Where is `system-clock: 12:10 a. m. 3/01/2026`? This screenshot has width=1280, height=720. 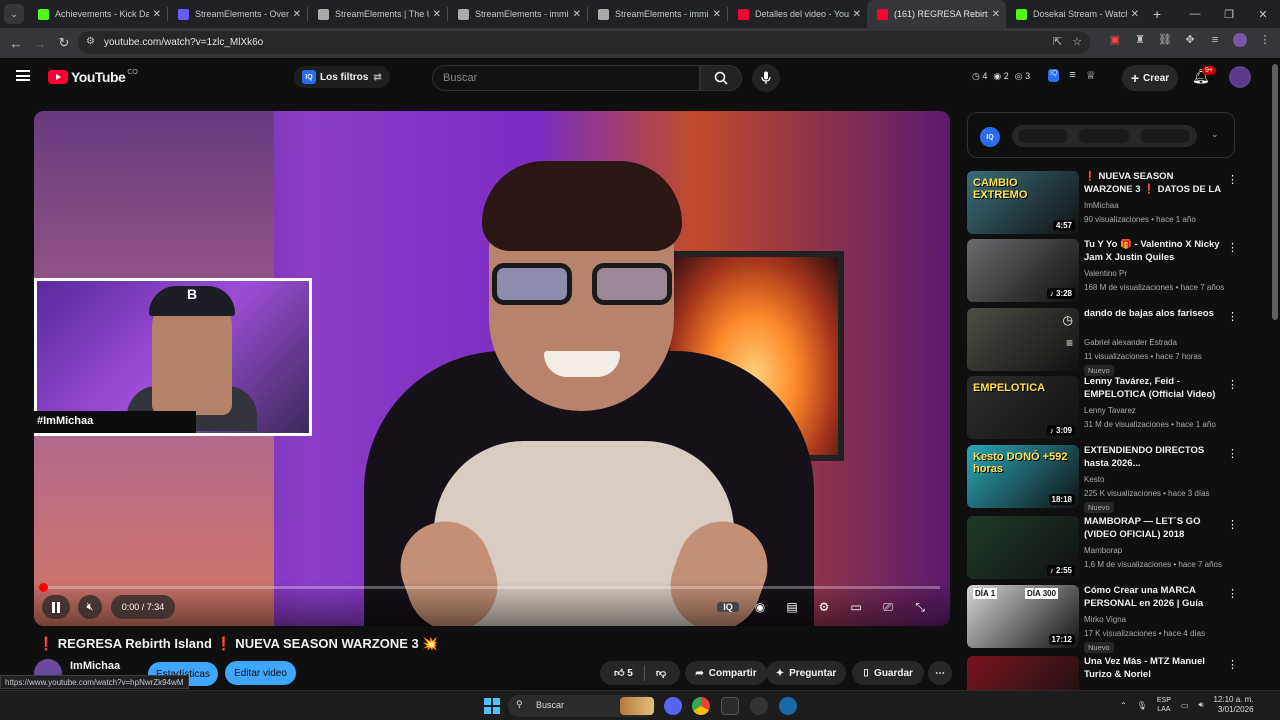
system-clock: 12:10 a. m. 3/01/2026 is located at coordinates (1233, 705).